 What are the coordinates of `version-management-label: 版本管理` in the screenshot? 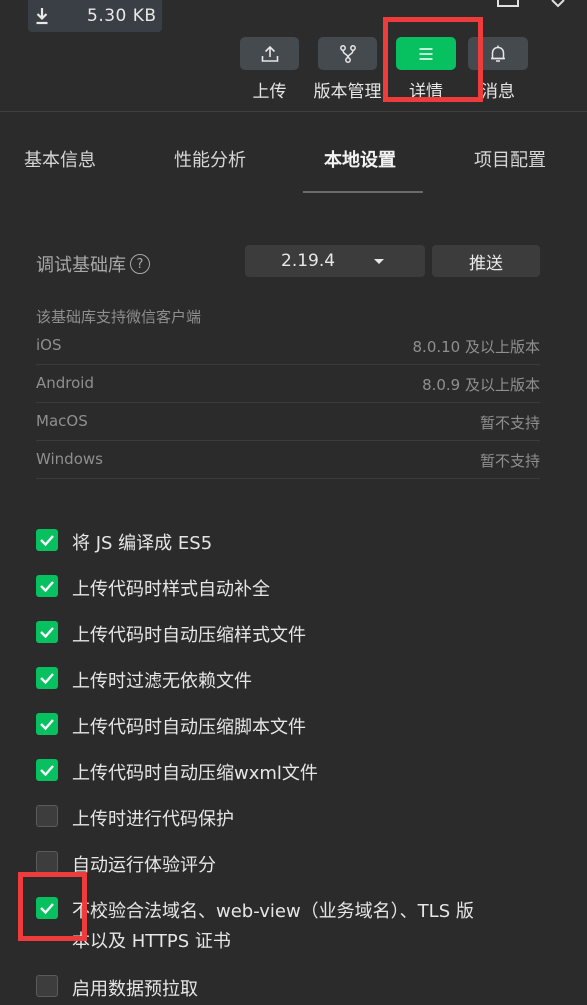 It's located at (347, 89).